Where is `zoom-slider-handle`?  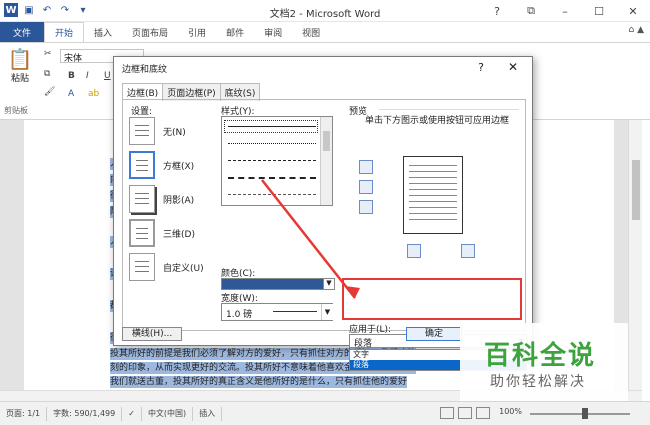 zoom-slider-handle is located at coordinates (585, 413).